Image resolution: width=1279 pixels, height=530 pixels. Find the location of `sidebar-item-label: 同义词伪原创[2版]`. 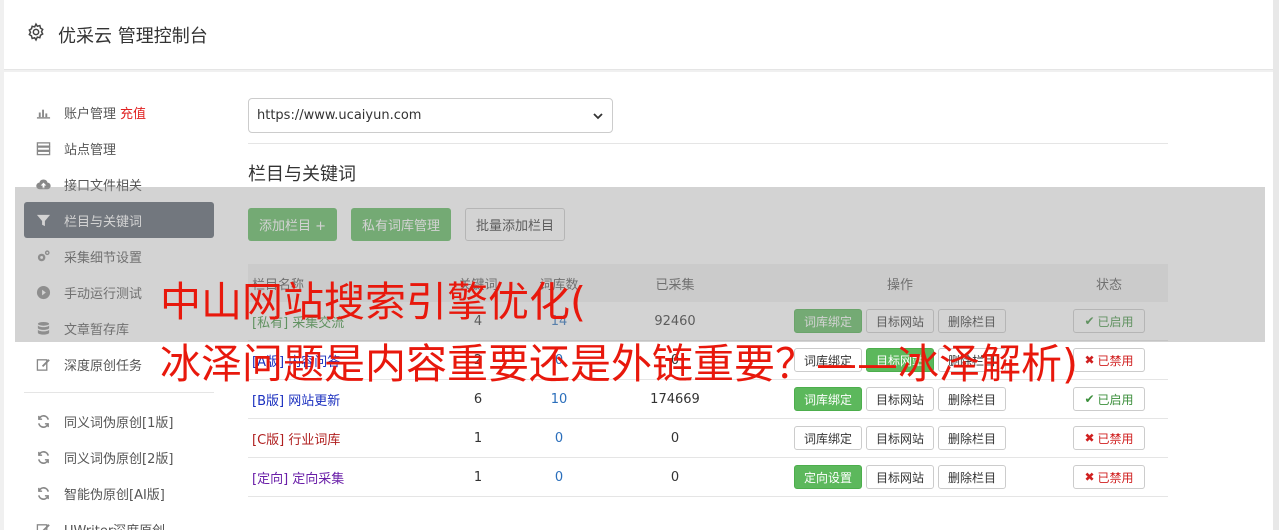

sidebar-item-label: 同义词伪原创[2版] is located at coordinates (119, 459).